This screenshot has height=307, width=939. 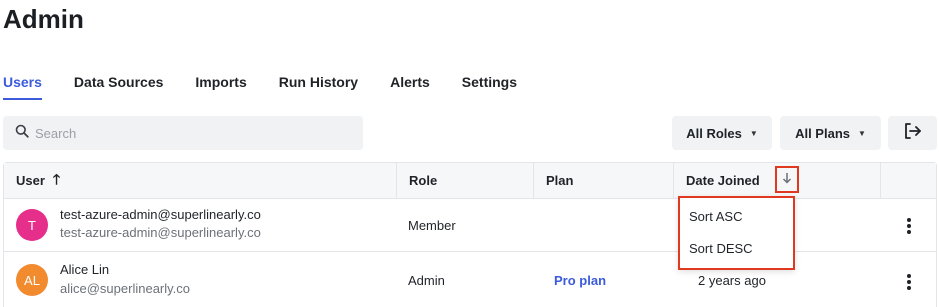 I want to click on tab-settings: Settings, so click(x=489, y=87).